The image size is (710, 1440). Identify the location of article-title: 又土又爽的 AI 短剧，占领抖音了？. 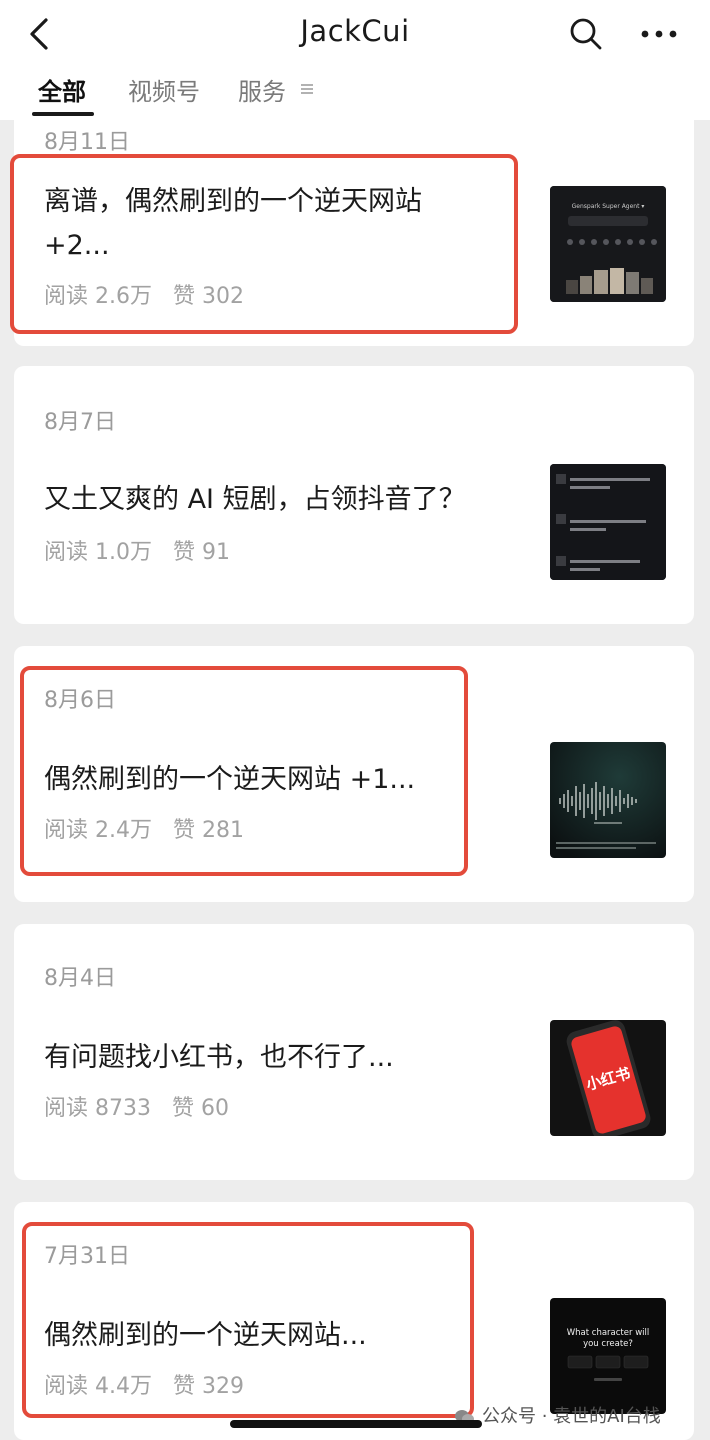
(264, 500).